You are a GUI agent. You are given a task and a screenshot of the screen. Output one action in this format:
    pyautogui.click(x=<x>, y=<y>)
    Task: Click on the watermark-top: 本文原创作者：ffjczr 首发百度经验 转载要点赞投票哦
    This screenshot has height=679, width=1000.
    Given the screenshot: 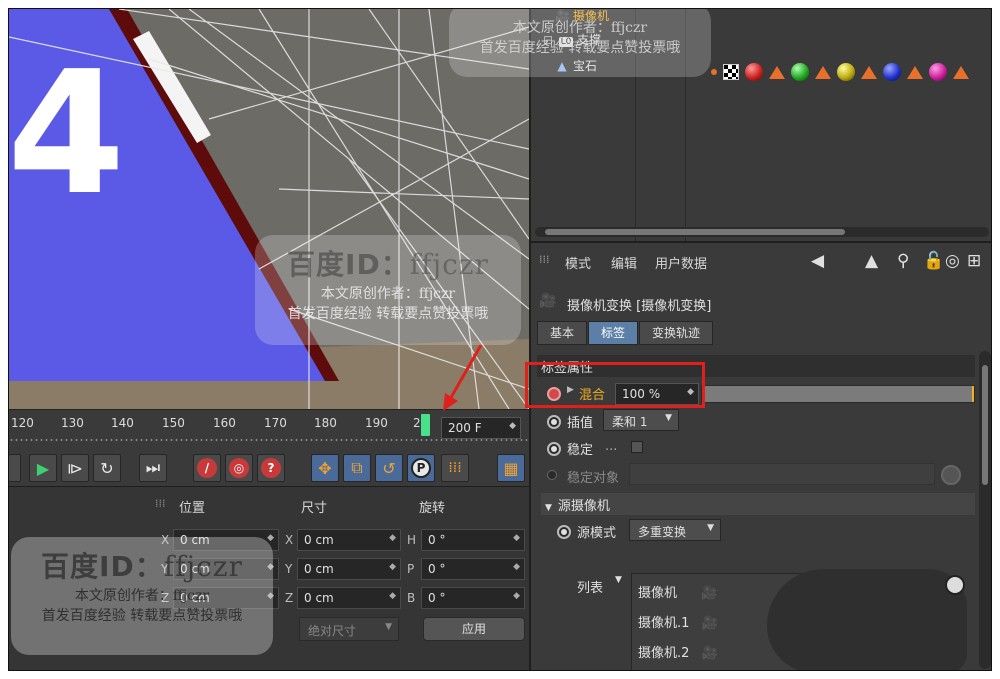 What is the action you would take?
    pyautogui.click(x=580, y=43)
    